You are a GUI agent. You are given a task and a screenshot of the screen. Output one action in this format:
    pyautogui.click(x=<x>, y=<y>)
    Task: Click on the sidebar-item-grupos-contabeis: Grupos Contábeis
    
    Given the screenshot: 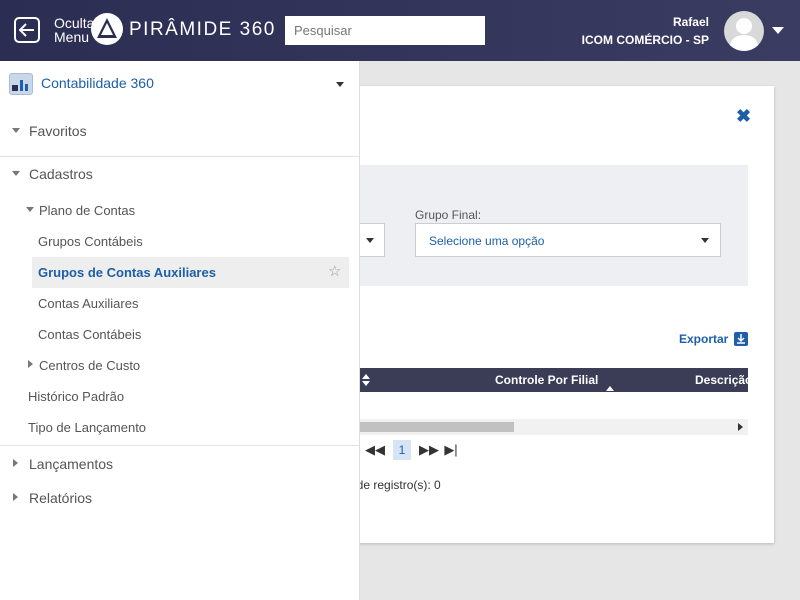 What is the action you would take?
    pyautogui.click(x=90, y=241)
    